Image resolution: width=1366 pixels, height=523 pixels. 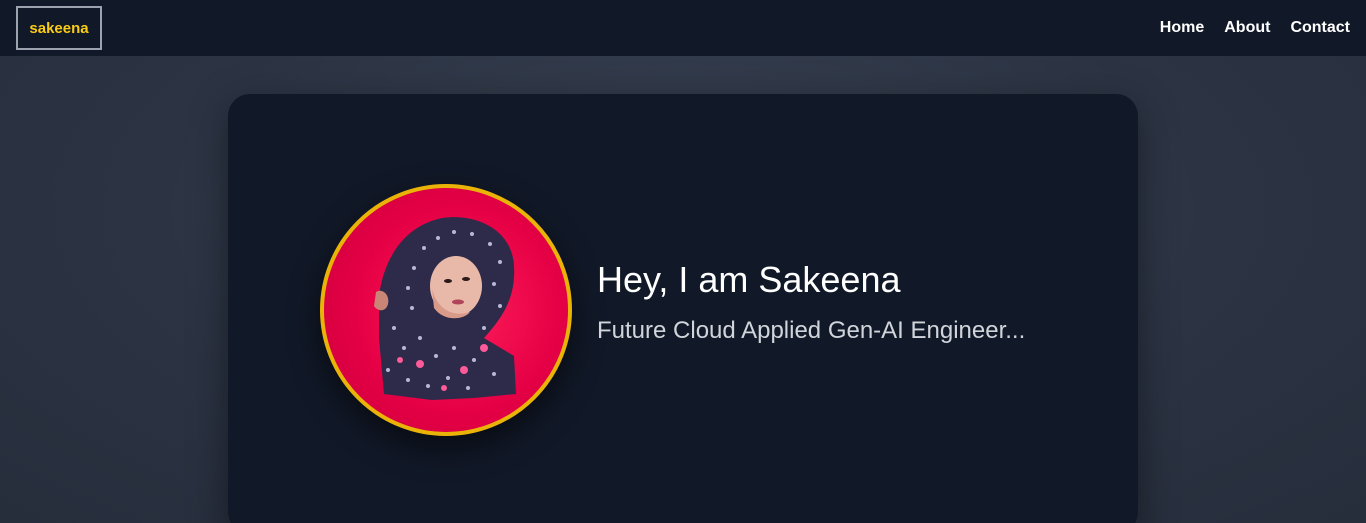 I want to click on logo-link: sakeena, so click(x=59, y=28).